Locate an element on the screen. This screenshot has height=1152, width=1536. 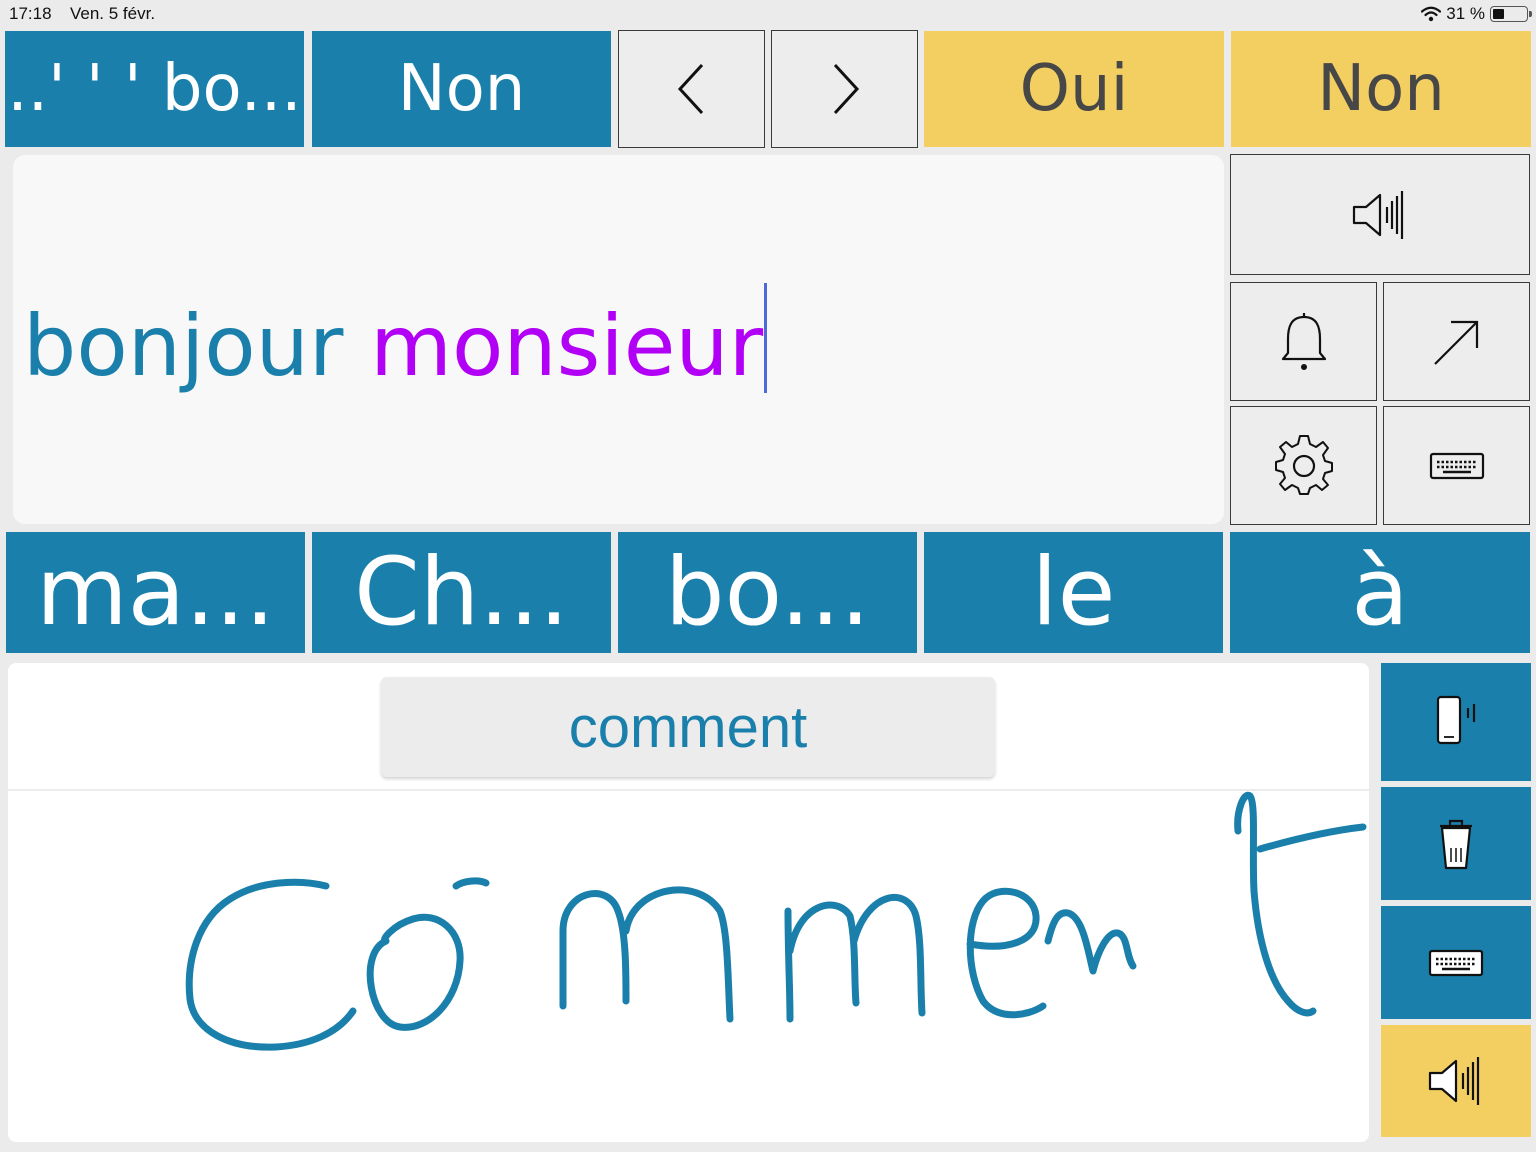
bell-icon is located at coordinates (1303, 341).